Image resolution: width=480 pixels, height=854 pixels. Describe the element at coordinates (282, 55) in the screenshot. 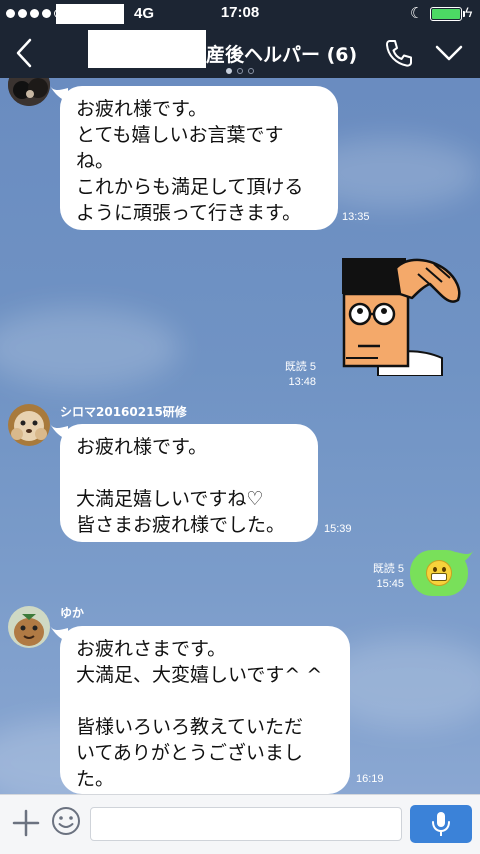

I see `chat-title: 産後ヘルパー (6)` at that location.